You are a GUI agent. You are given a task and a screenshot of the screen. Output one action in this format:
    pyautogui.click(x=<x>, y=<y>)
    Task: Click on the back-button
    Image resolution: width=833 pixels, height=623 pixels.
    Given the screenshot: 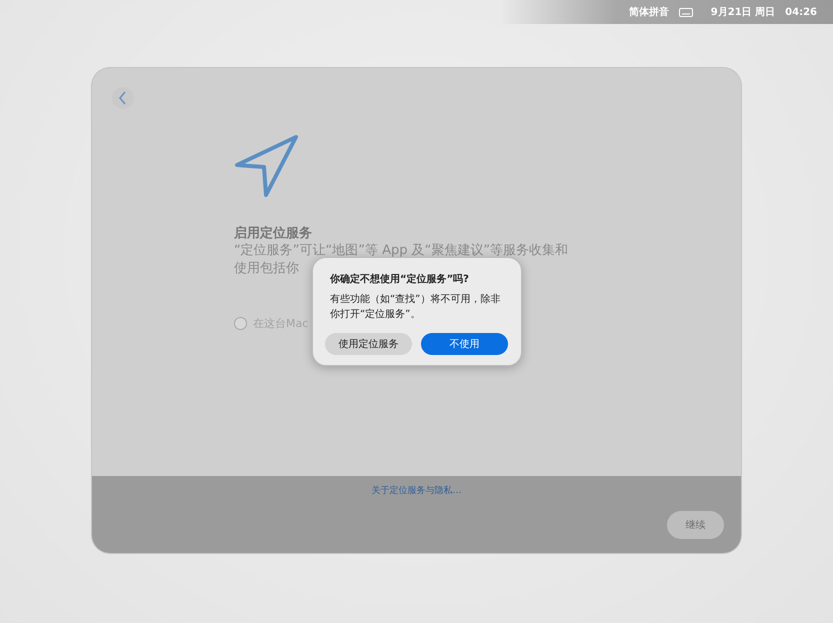 What is the action you would take?
    pyautogui.click(x=123, y=98)
    